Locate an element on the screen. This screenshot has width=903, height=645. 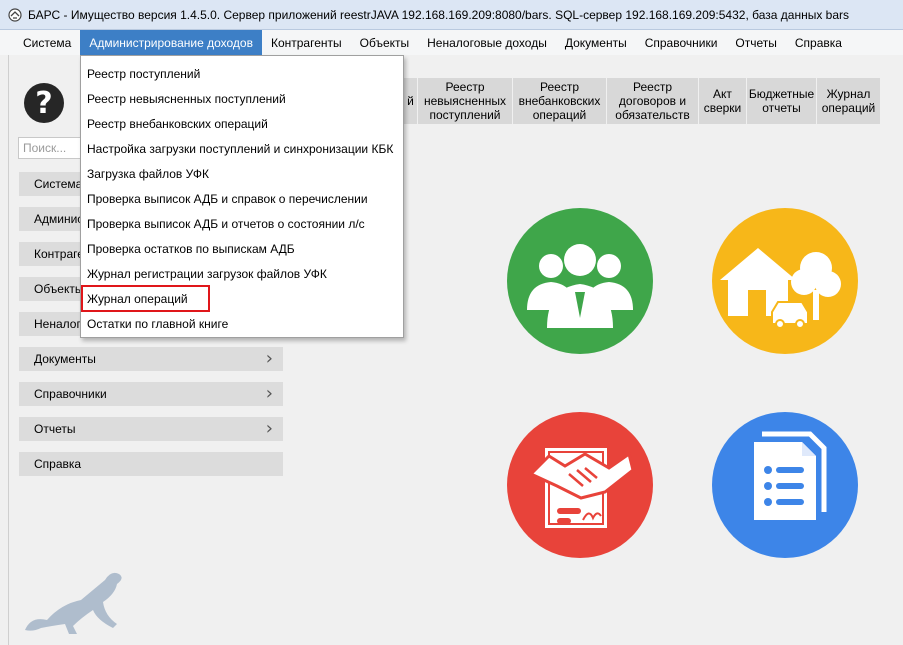
tile-partial: й is located at coordinates (411, 101).